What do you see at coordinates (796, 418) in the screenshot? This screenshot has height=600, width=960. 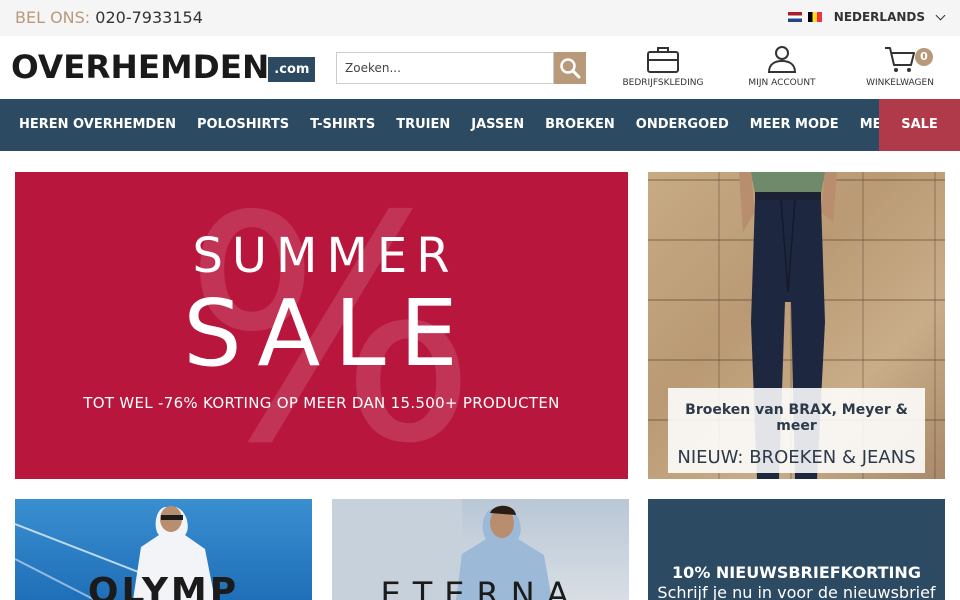 I see `trousers-title: Broeken van BRAX, Meyer & meer` at bounding box center [796, 418].